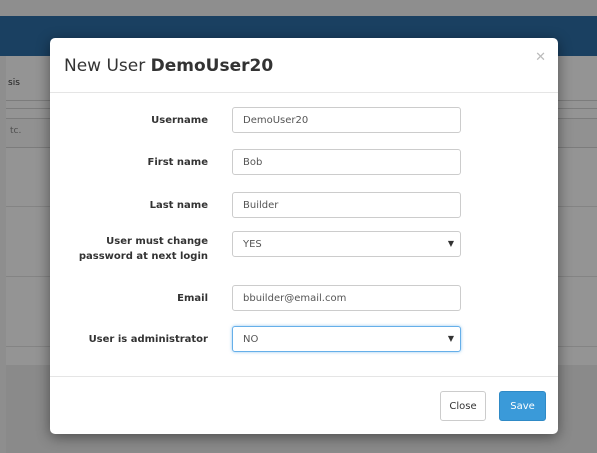  I want to click on is-admin-select: NO ▼, so click(346, 339).